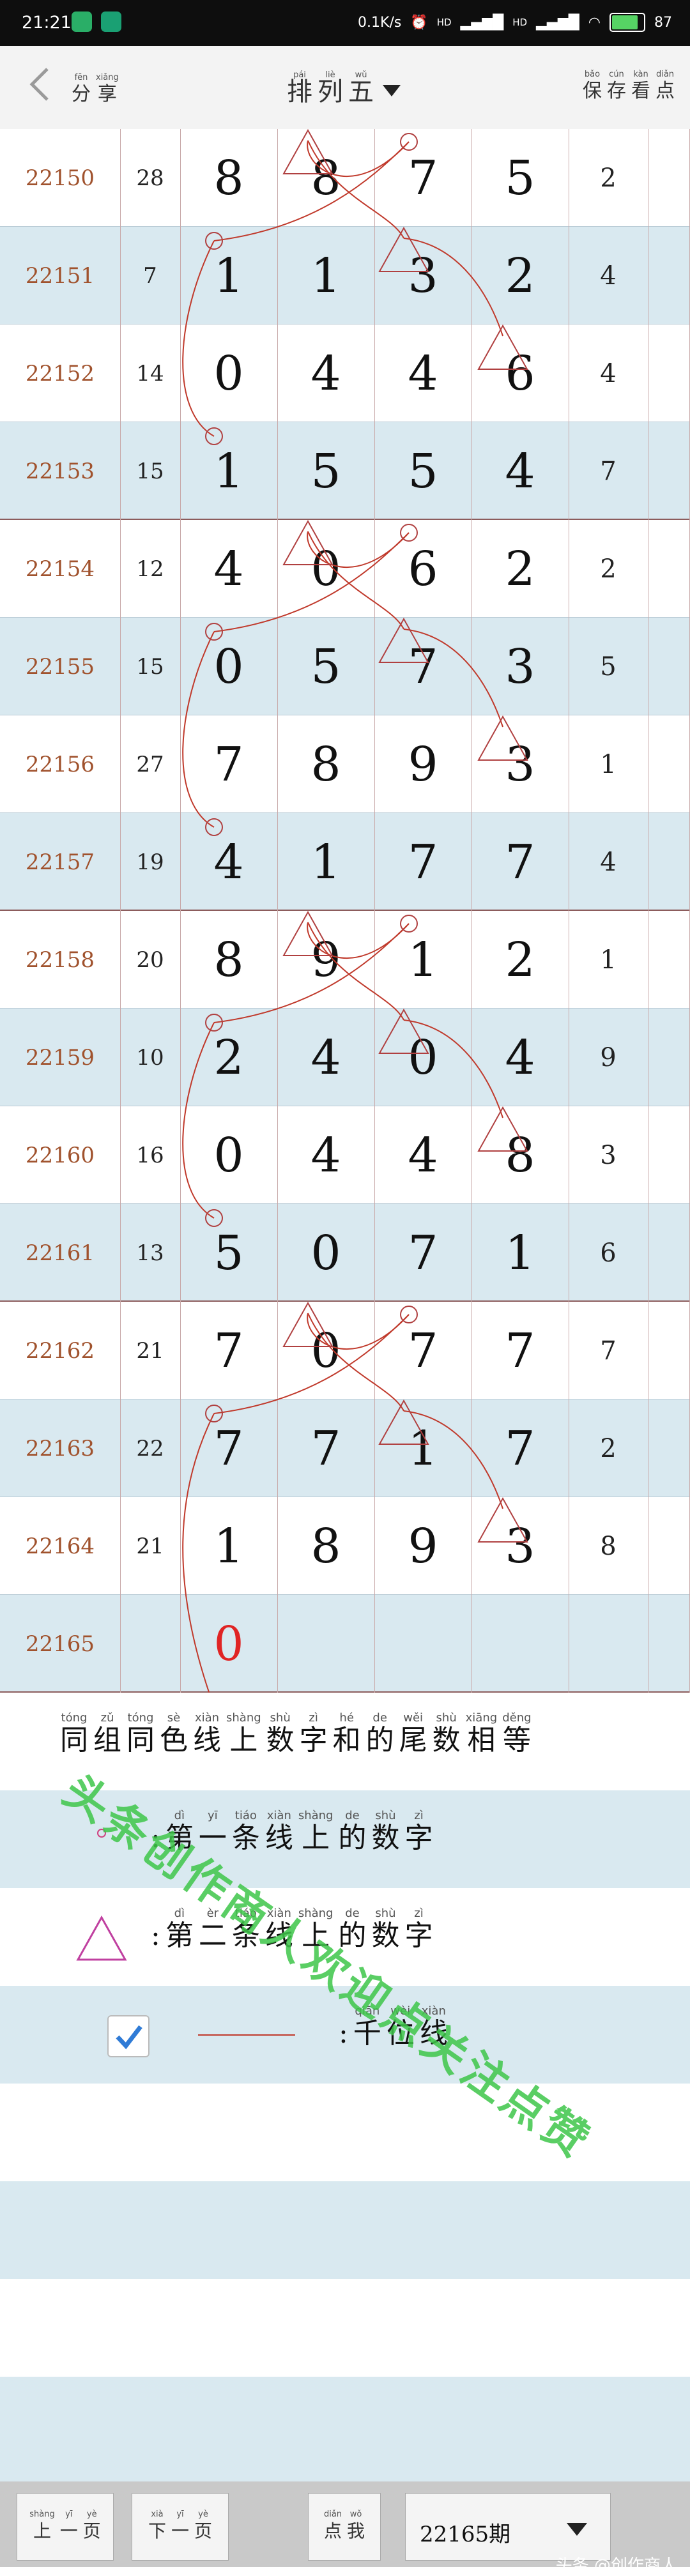 This screenshot has width=690, height=2576. What do you see at coordinates (608, 569) in the screenshot?
I see `sum-tail: 2` at bounding box center [608, 569].